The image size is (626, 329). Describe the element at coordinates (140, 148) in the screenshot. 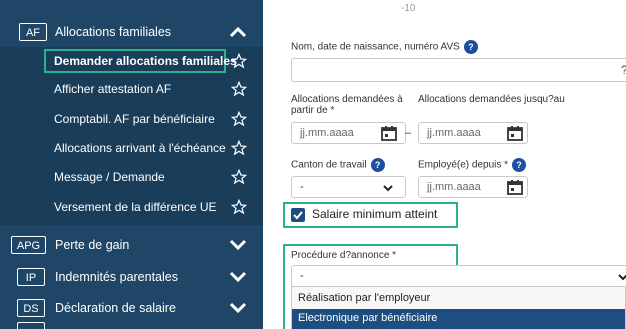

I see `sub-item-label: Allocations arrivant à l'échéance` at that location.